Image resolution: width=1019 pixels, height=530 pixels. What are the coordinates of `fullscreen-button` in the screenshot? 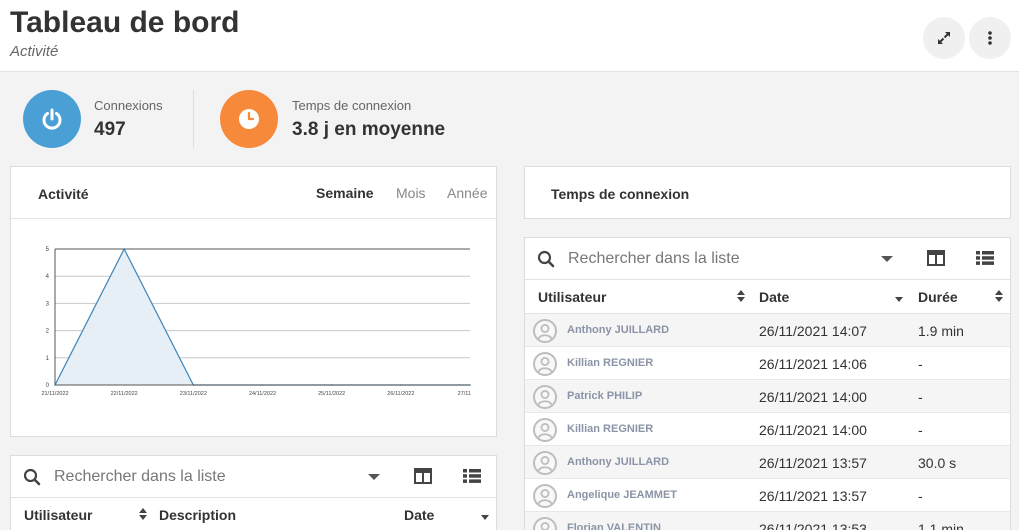 It's located at (944, 38).